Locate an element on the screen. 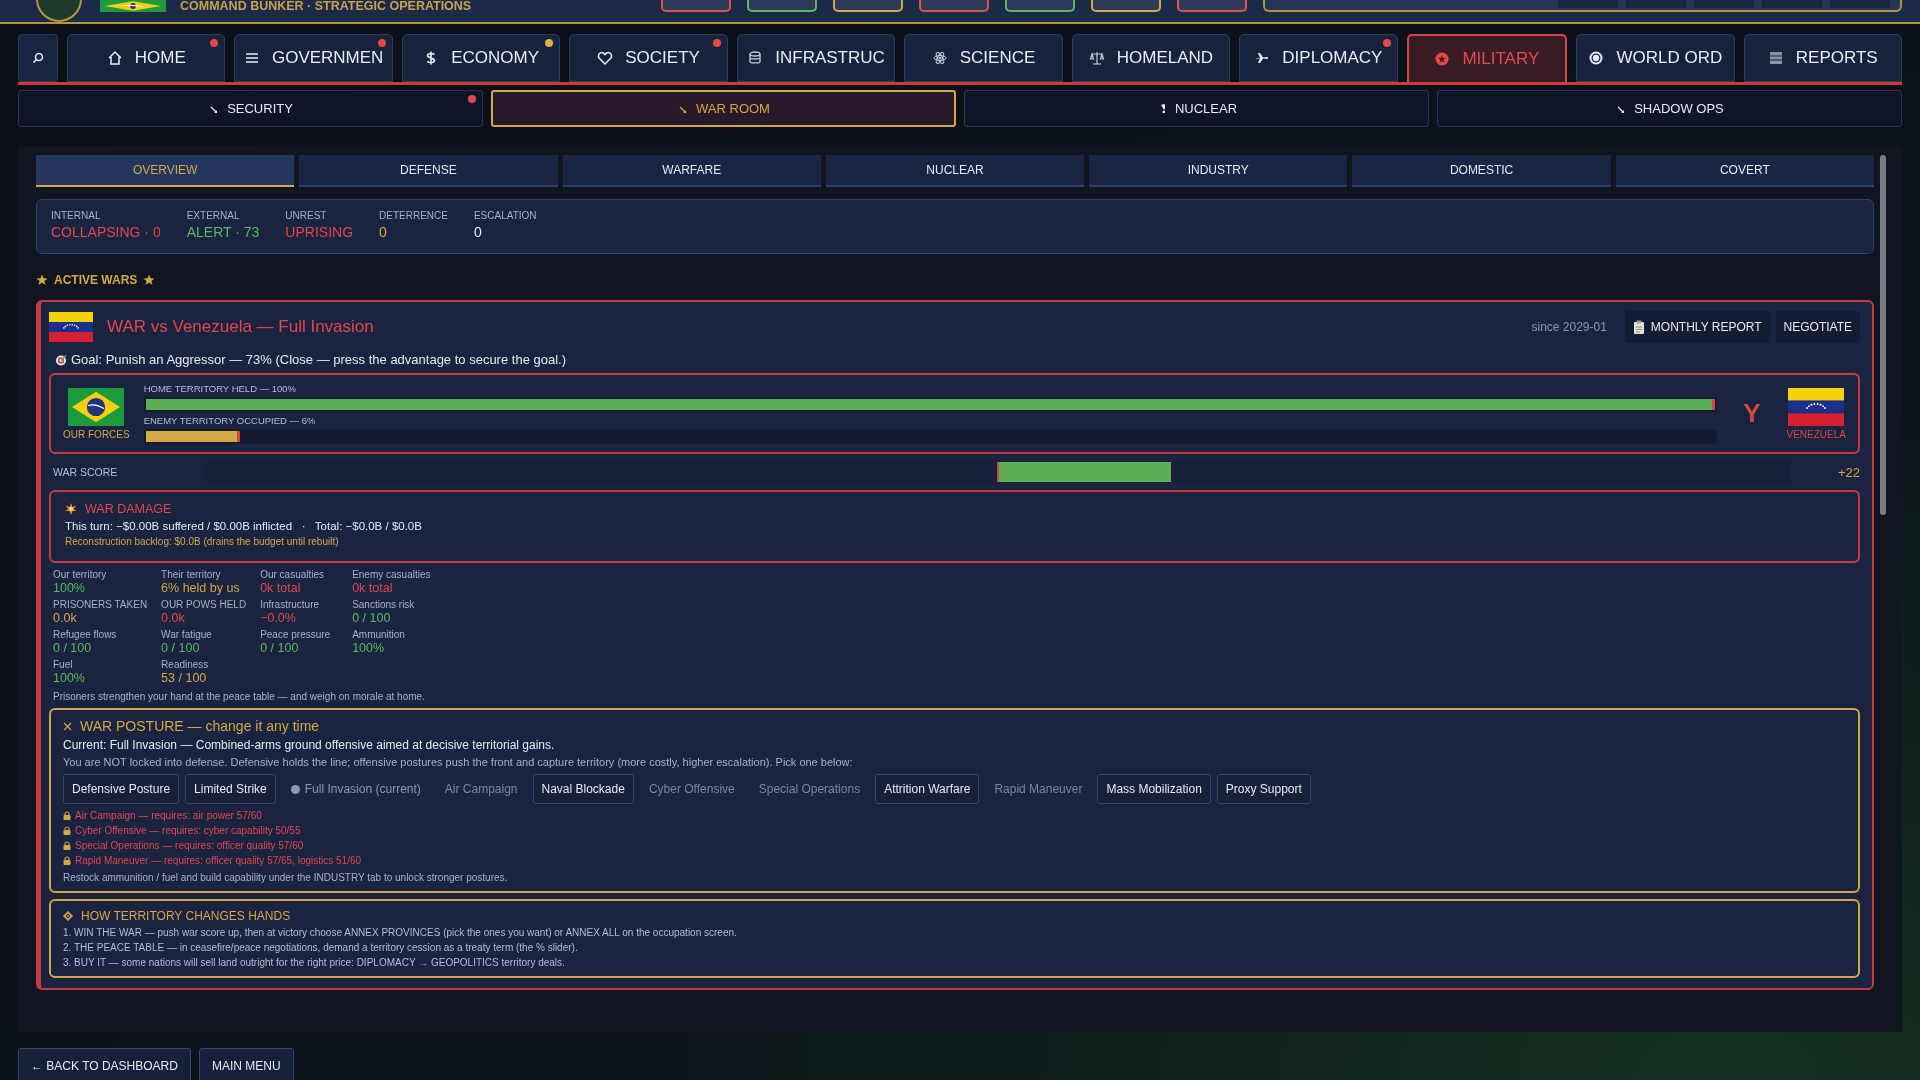 Image resolution: width=1920 pixels, height=1080 pixels. war-action-button: NEGOTIATE is located at coordinates (1817, 327).